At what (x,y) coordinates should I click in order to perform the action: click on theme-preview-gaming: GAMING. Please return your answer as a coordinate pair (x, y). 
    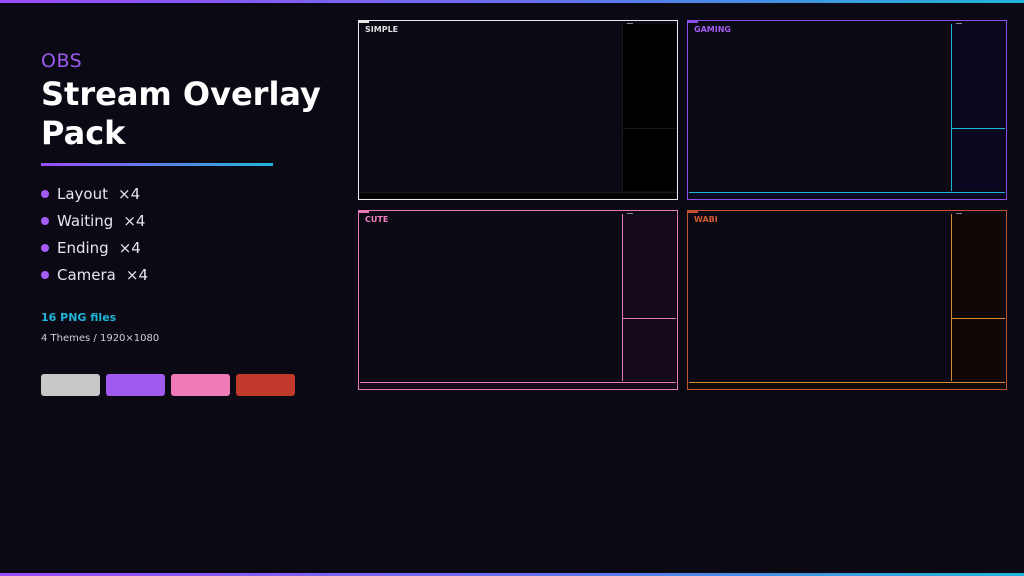
    Looking at the image, I should click on (847, 110).